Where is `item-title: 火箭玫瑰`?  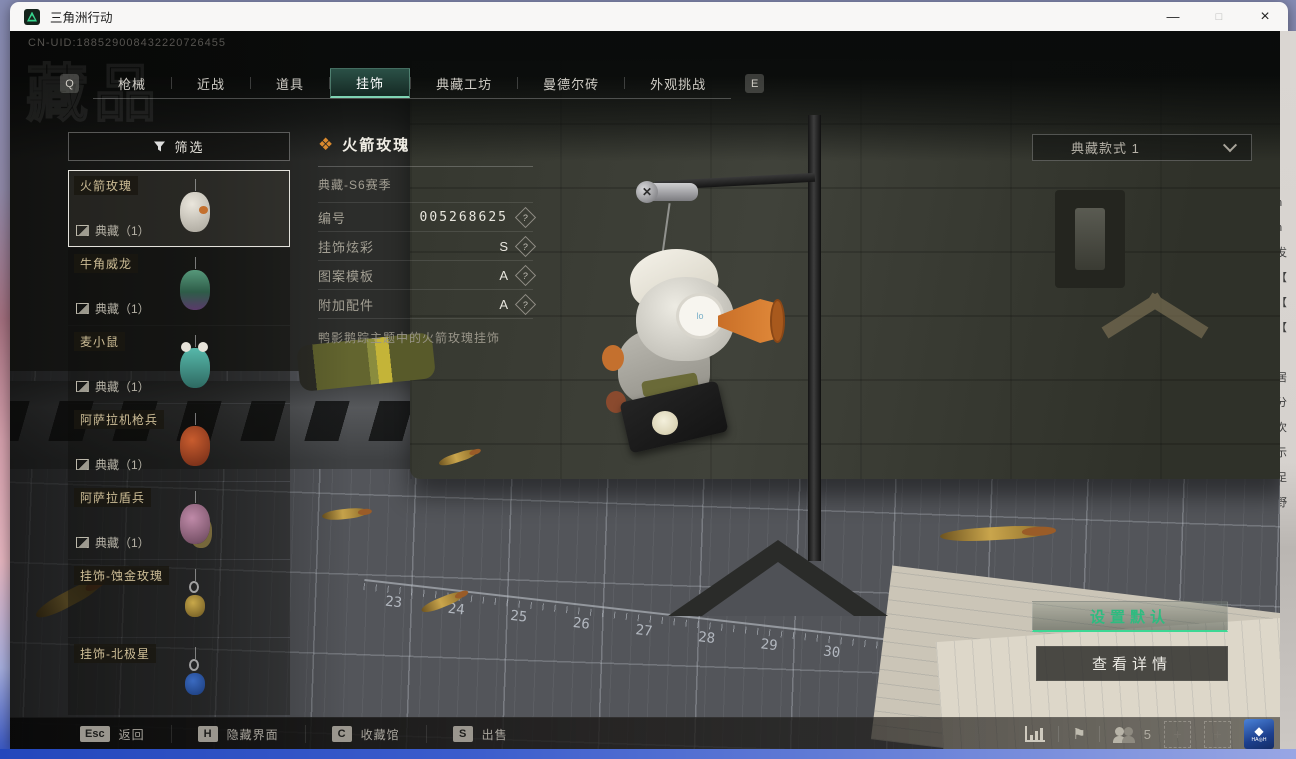
item-title: 火箭玫瑰 is located at coordinates (376, 145).